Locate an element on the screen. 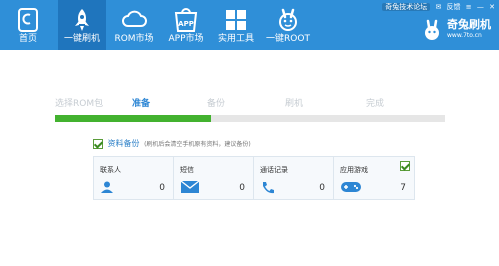 The height and width of the screenshot is (266, 499). brand-url: www.7to.cn is located at coordinates (464, 35).